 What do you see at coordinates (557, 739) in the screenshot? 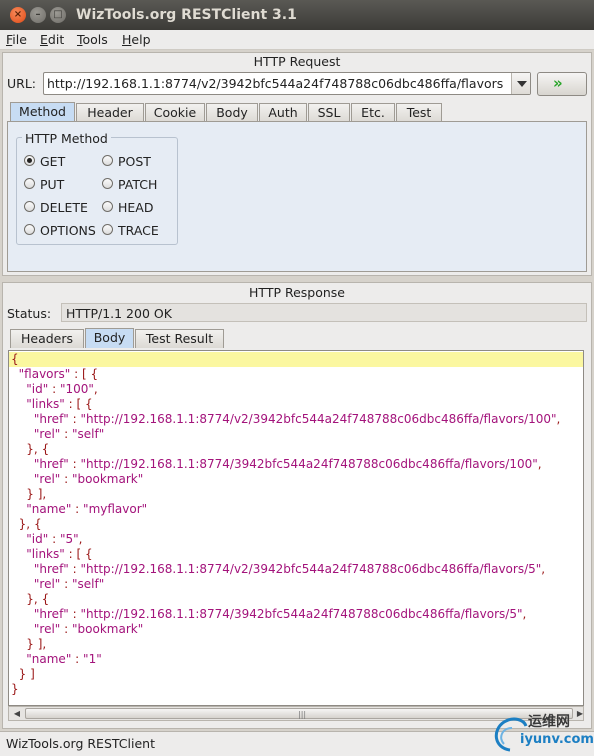
I see `watermark-text-domain: iyunv.com` at bounding box center [557, 739].